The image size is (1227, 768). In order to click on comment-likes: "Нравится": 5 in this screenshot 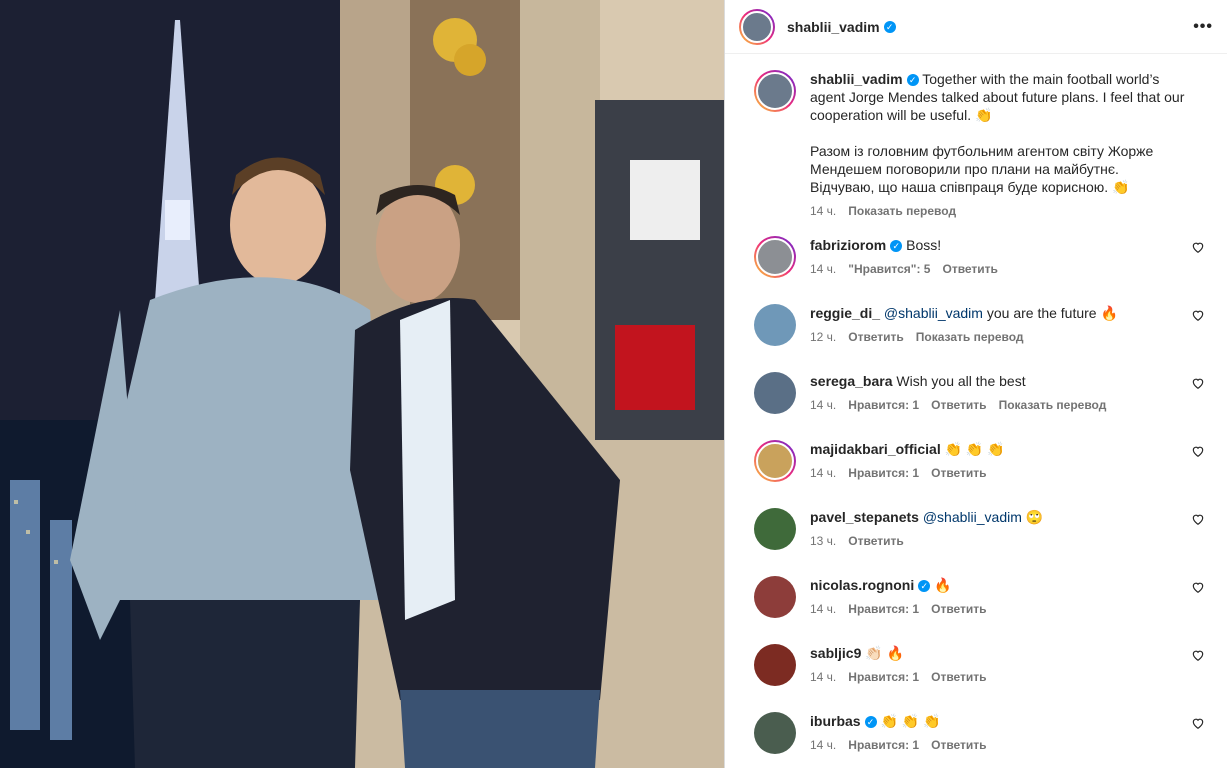, I will do `click(889, 269)`.